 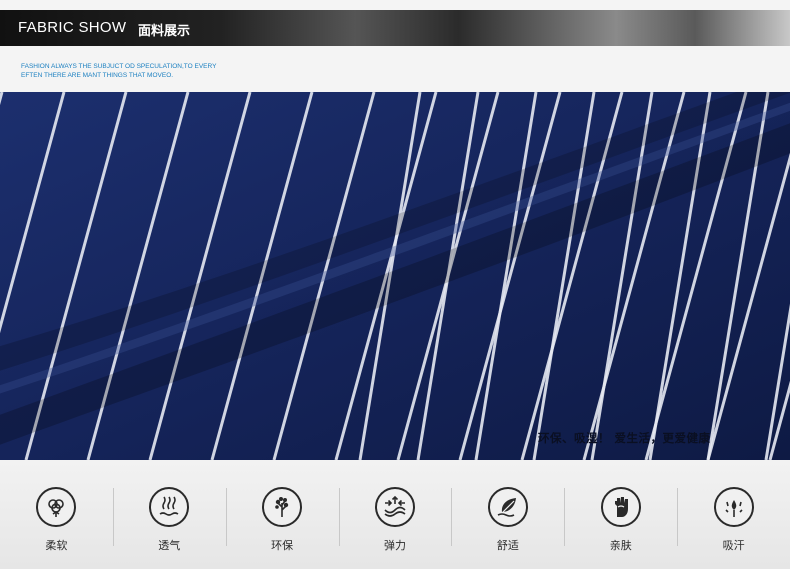 I want to click on hand-icon, so click(x=620, y=507).